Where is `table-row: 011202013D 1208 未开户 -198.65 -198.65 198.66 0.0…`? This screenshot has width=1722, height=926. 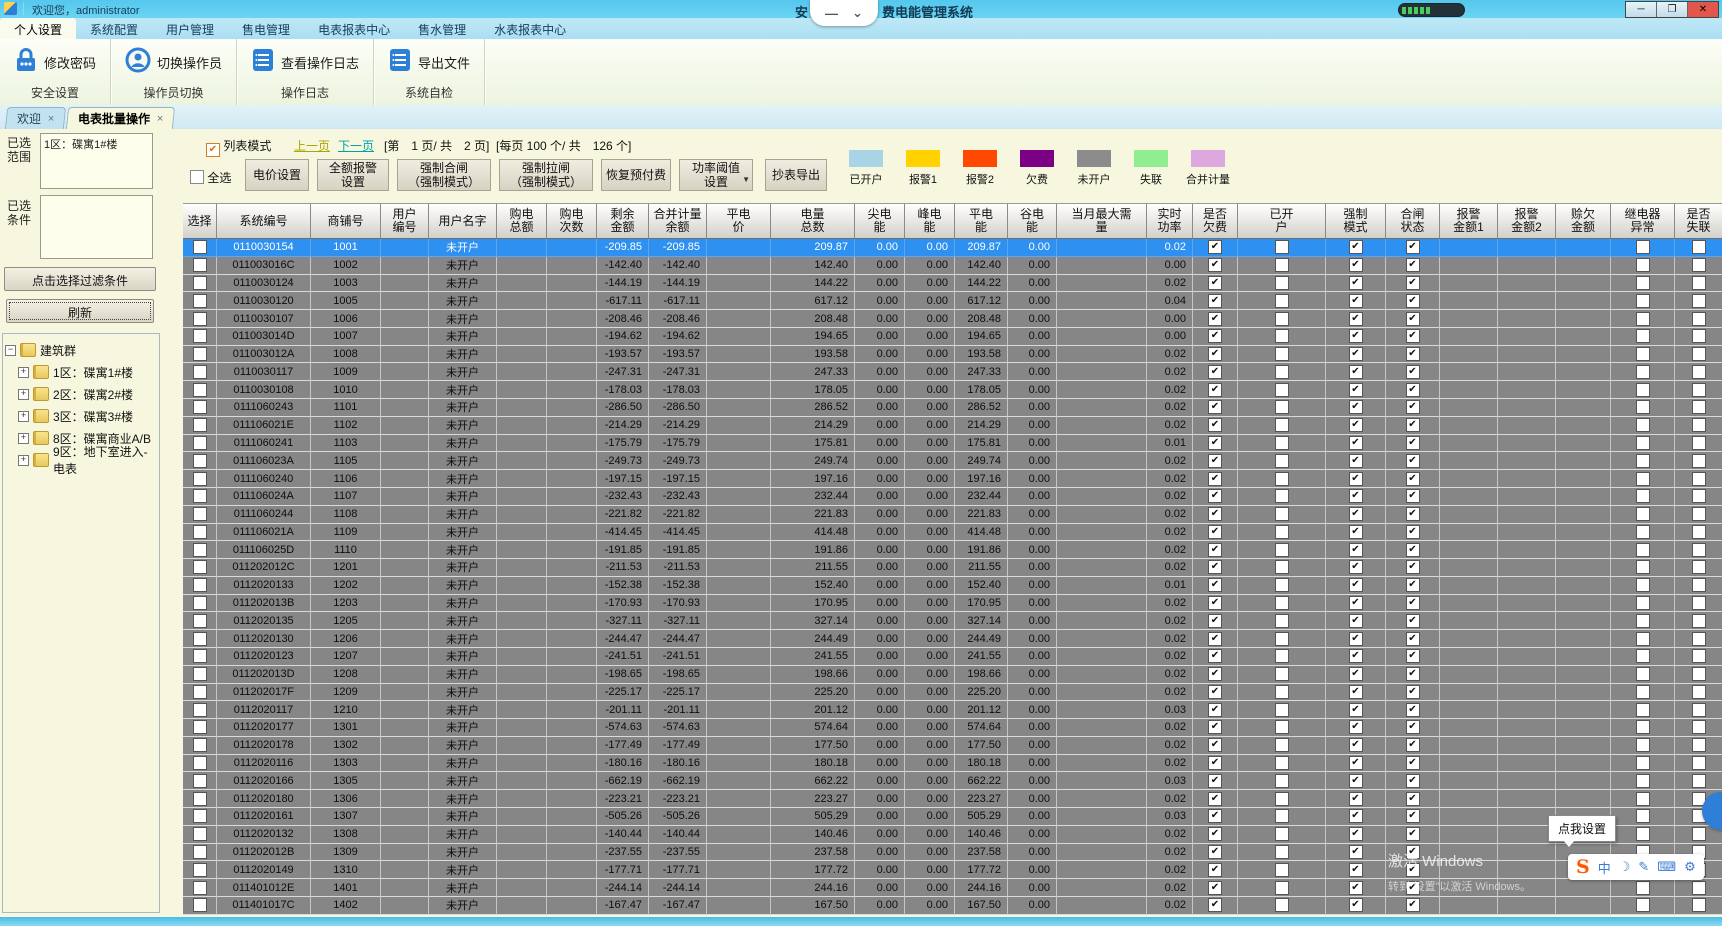 table-row: 011202013D 1208 未开户 -198.65 -198.65 198.66 0.0… is located at coordinates (952, 674).